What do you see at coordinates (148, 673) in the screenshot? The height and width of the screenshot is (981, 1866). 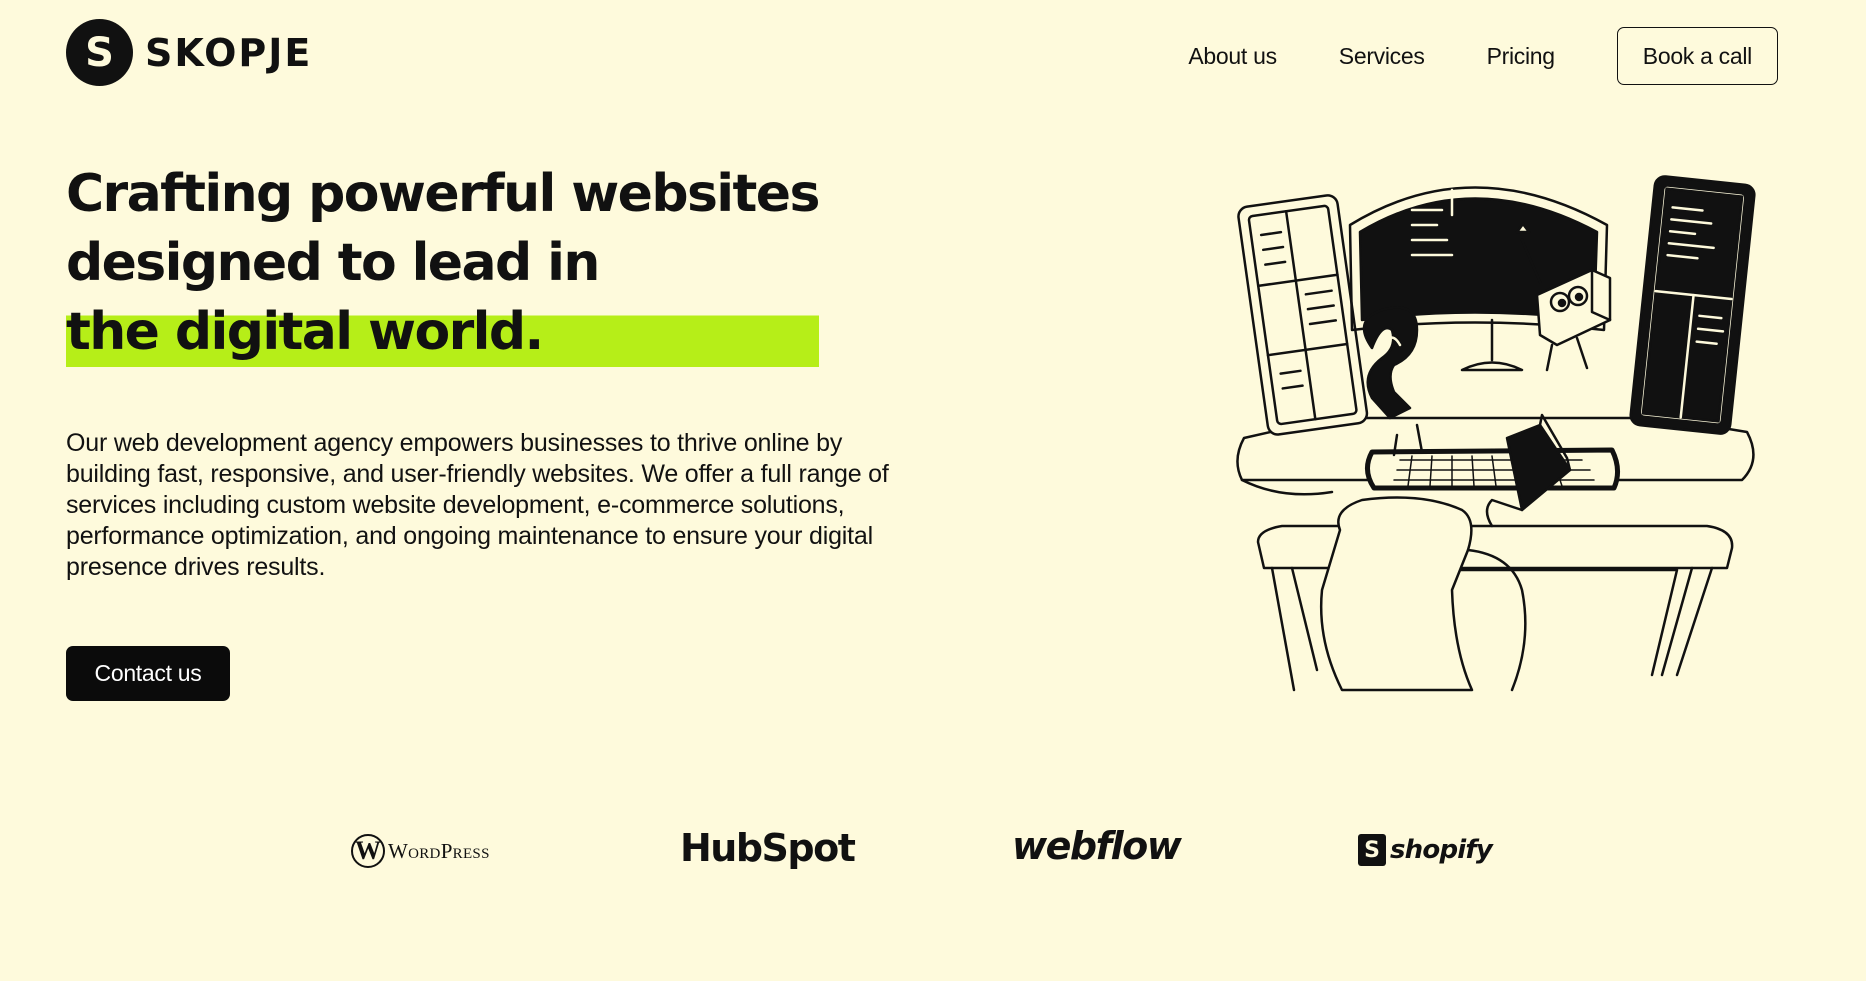 I see `contact-us-button: Contact us` at bounding box center [148, 673].